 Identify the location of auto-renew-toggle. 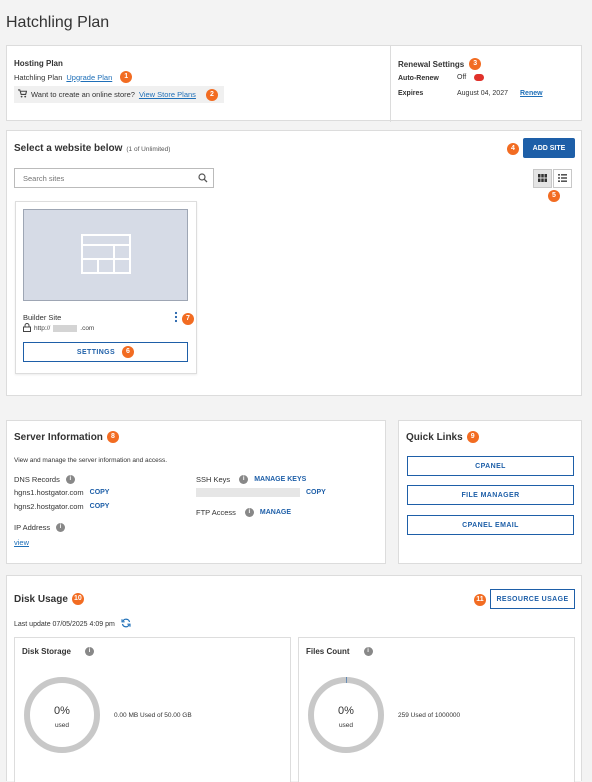
(479, 77).